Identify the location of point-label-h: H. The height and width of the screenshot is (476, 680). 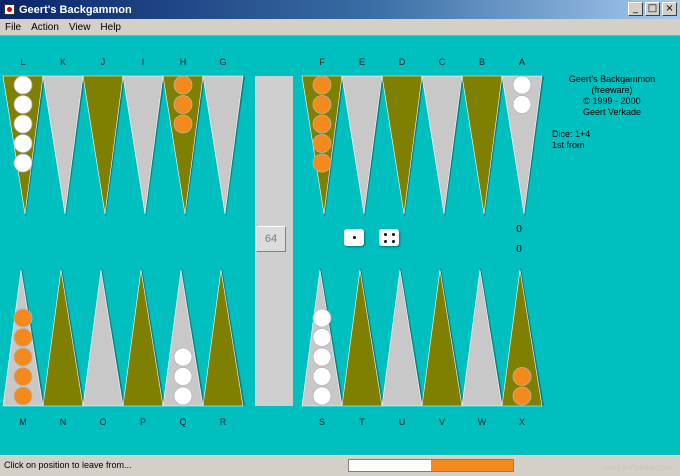
(183, 62).